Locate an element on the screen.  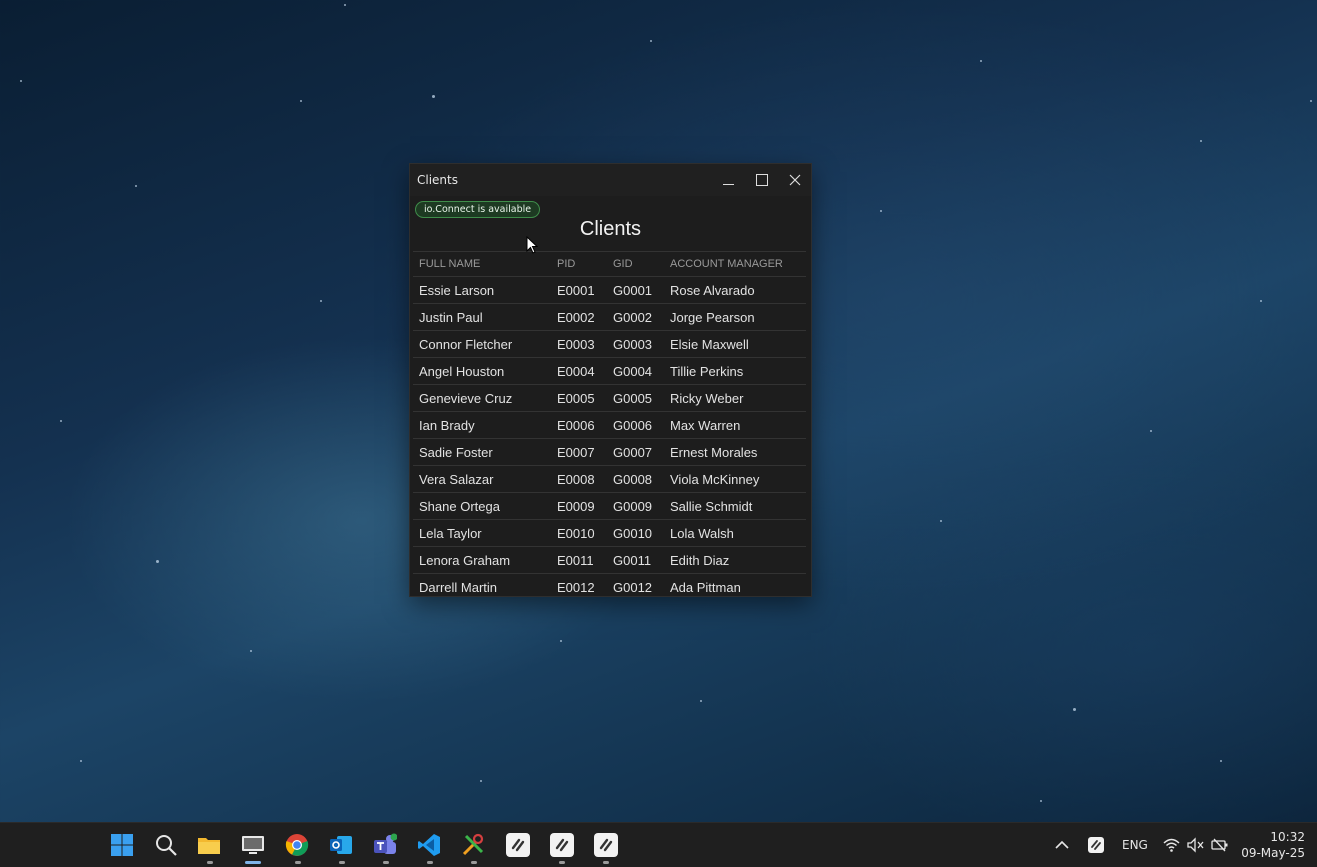
table-row: Genevieve Cruz E0005 G0005 Ricky Weber is located at coordinates (609, 398).